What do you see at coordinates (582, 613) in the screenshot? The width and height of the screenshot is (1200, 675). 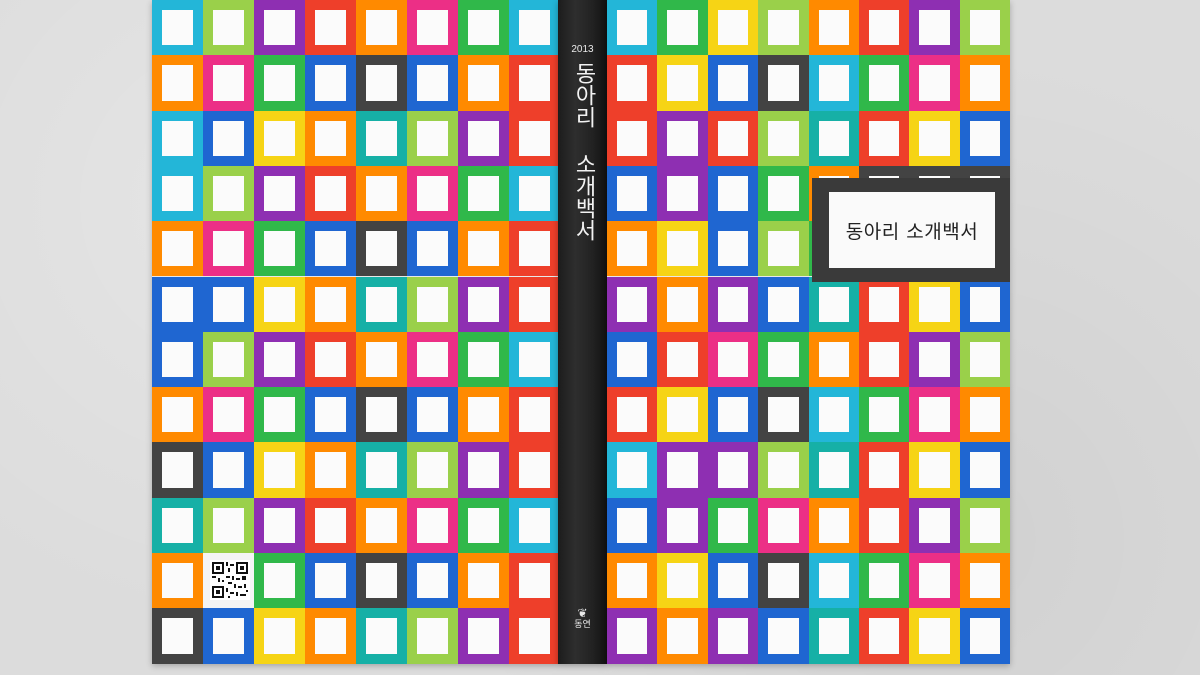 I see `publisher-mark-icon: ❦` at bounding box center [582, 613].